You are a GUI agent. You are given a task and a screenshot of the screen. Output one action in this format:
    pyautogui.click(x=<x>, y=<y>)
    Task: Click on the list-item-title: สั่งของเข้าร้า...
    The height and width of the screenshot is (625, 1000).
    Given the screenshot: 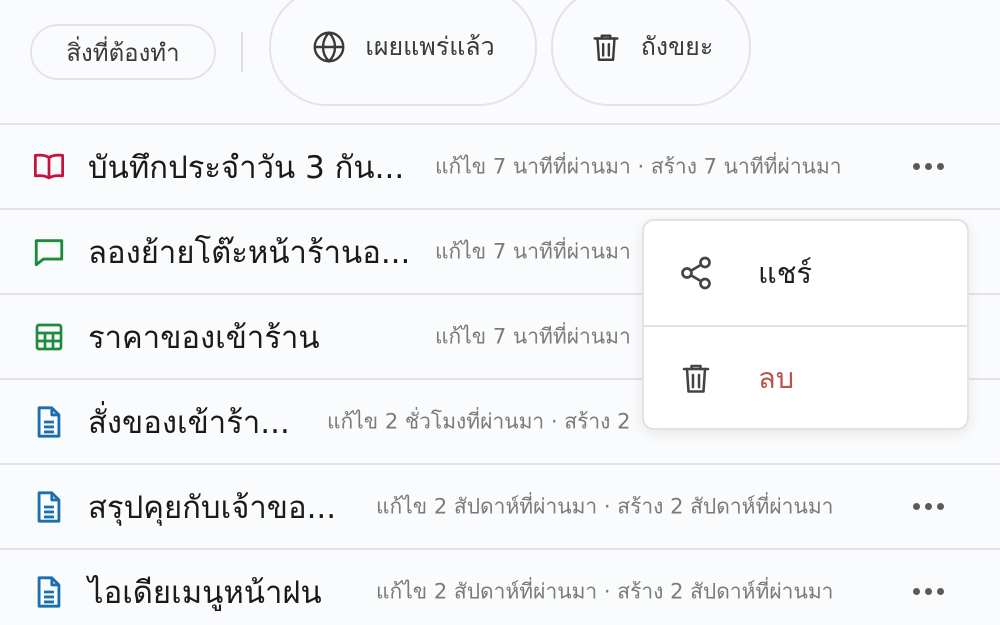 What is the action you would take?
    pyautogui.click(x=189, y=422)
    